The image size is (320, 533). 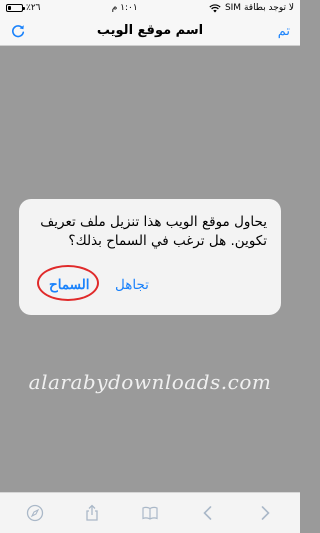 I want to click on done-button: تم, so click(x=284, y=31).